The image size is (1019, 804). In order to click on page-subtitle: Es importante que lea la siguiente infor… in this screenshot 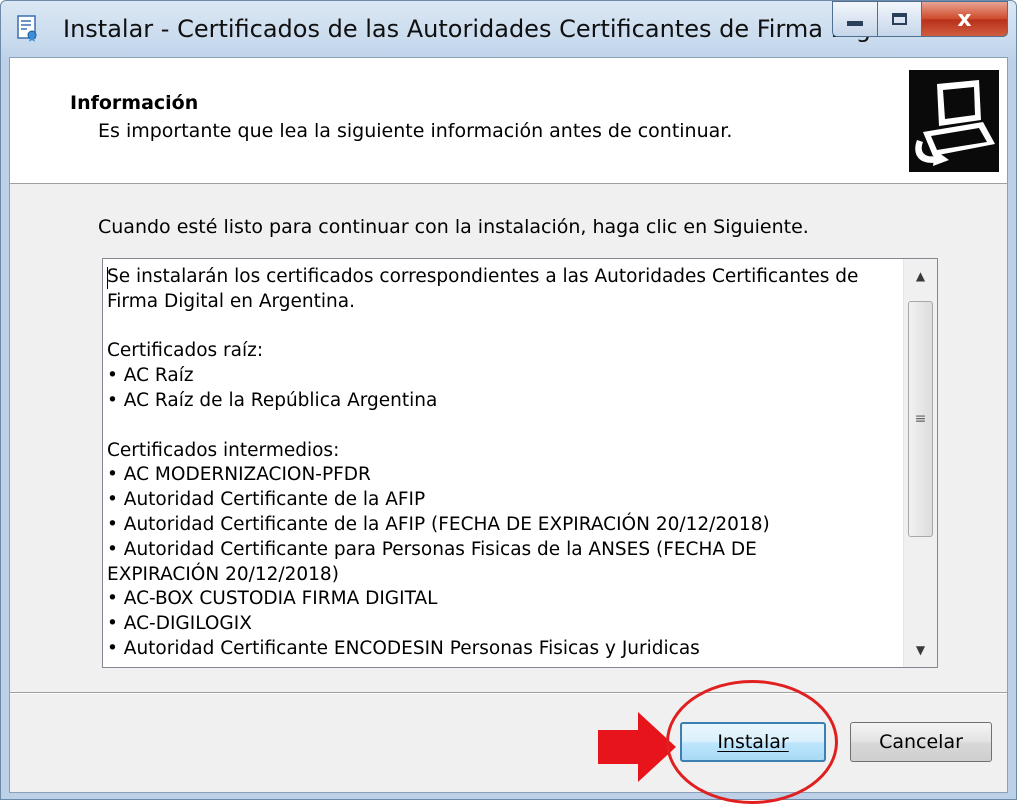, I will do `click(415, 131)`.